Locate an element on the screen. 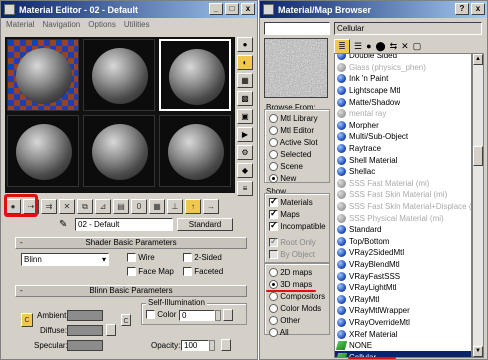 The width and height of the screenshot is (488, 360). browser-search-field is located at coordinates (297, 28).